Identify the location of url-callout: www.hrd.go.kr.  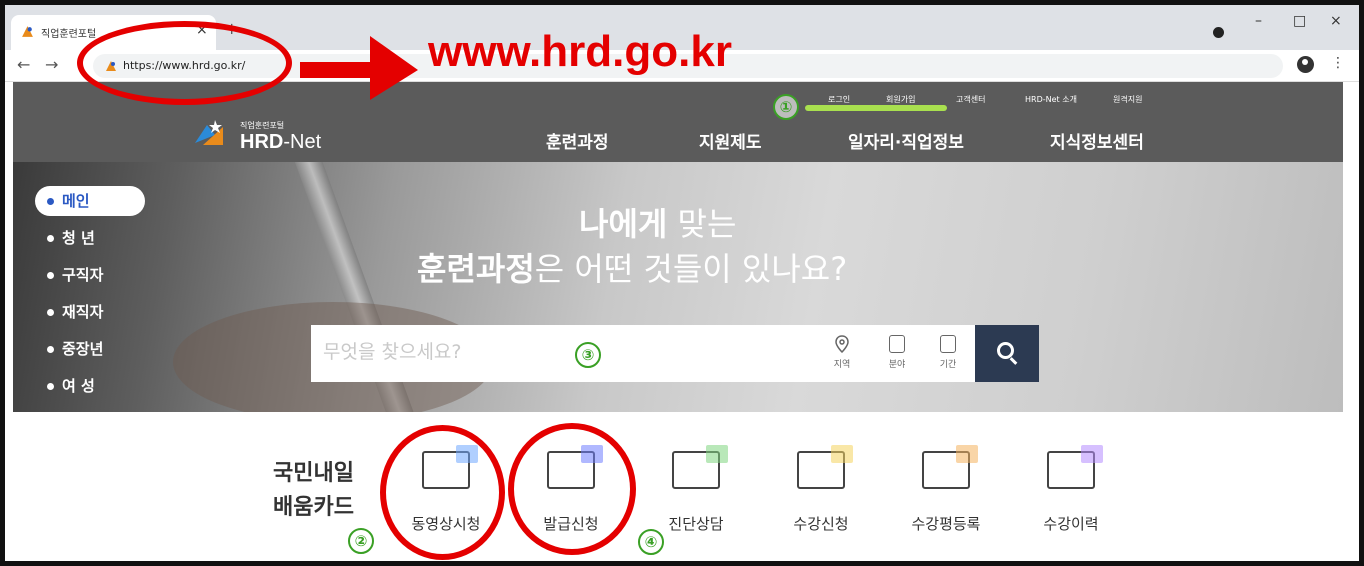
(580, 51).